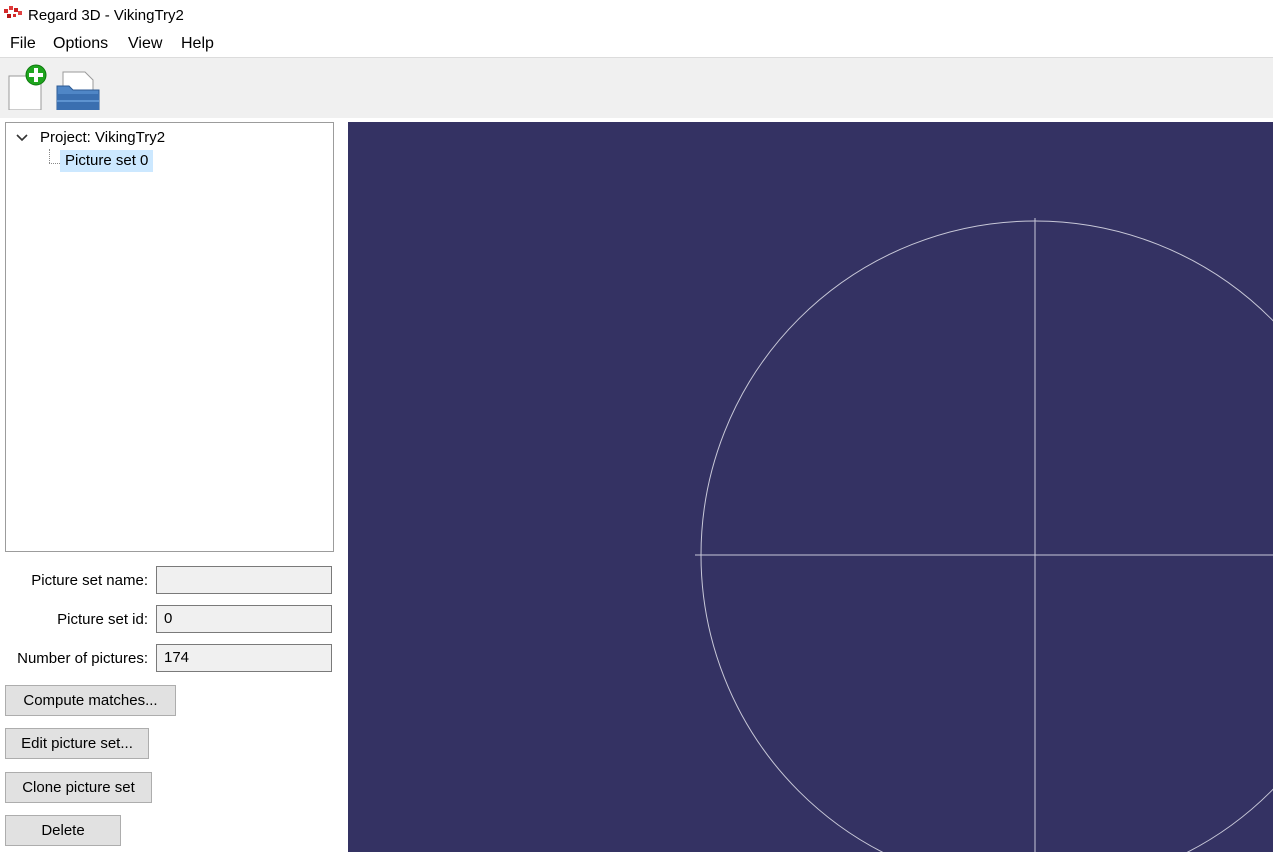  I want to click on number-of-pictures-label: Number of pictures:, so click(82, 658).